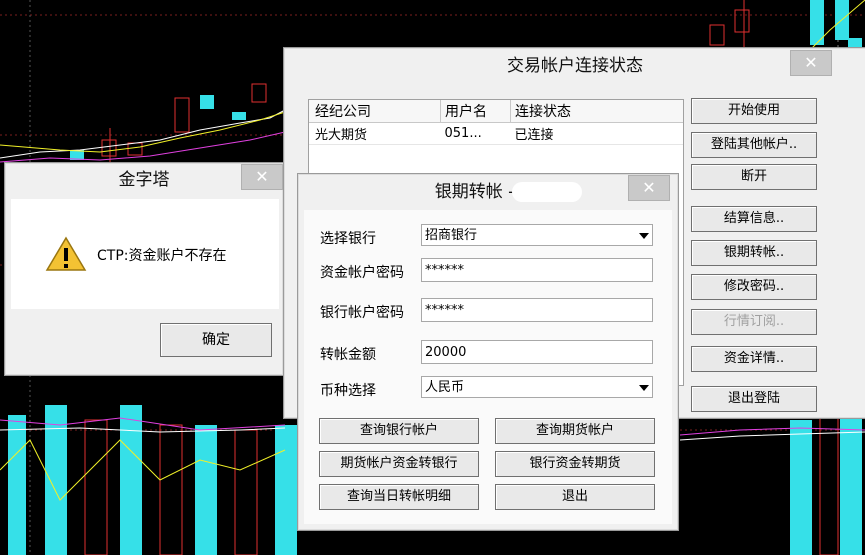 This screenshot has width=865, height=555. I want to click on bank-password-label: 银行帐户密码, so click(362, 313).